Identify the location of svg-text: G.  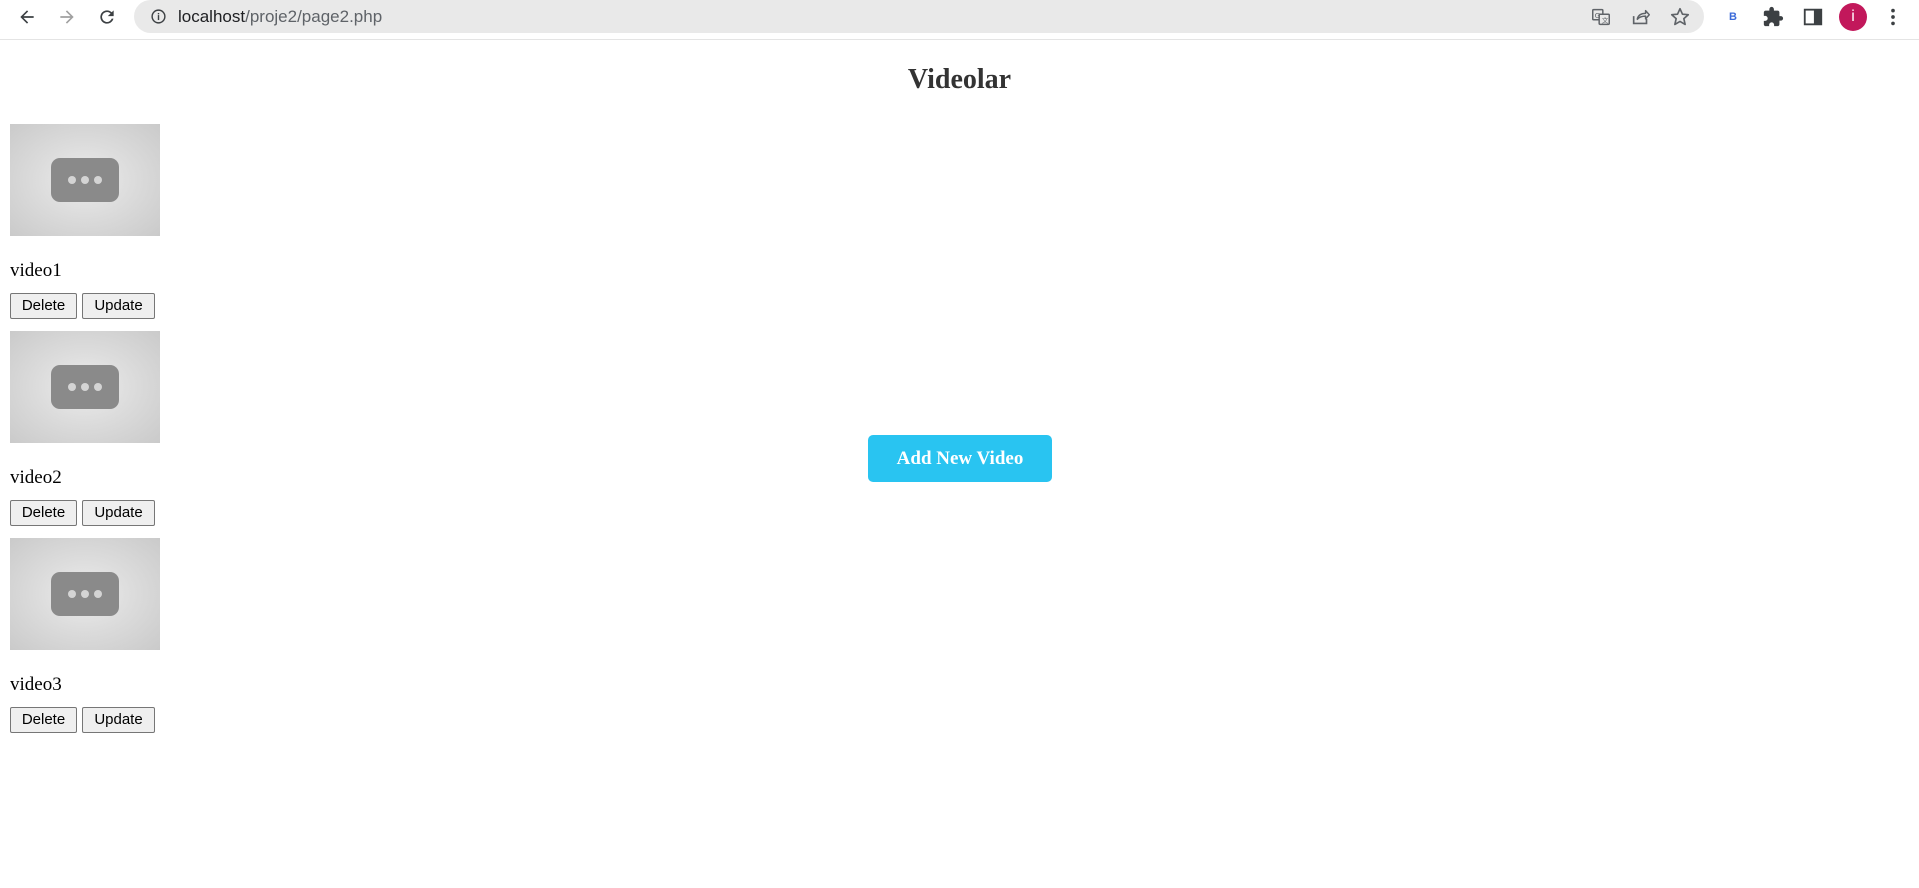
(1598, 15).